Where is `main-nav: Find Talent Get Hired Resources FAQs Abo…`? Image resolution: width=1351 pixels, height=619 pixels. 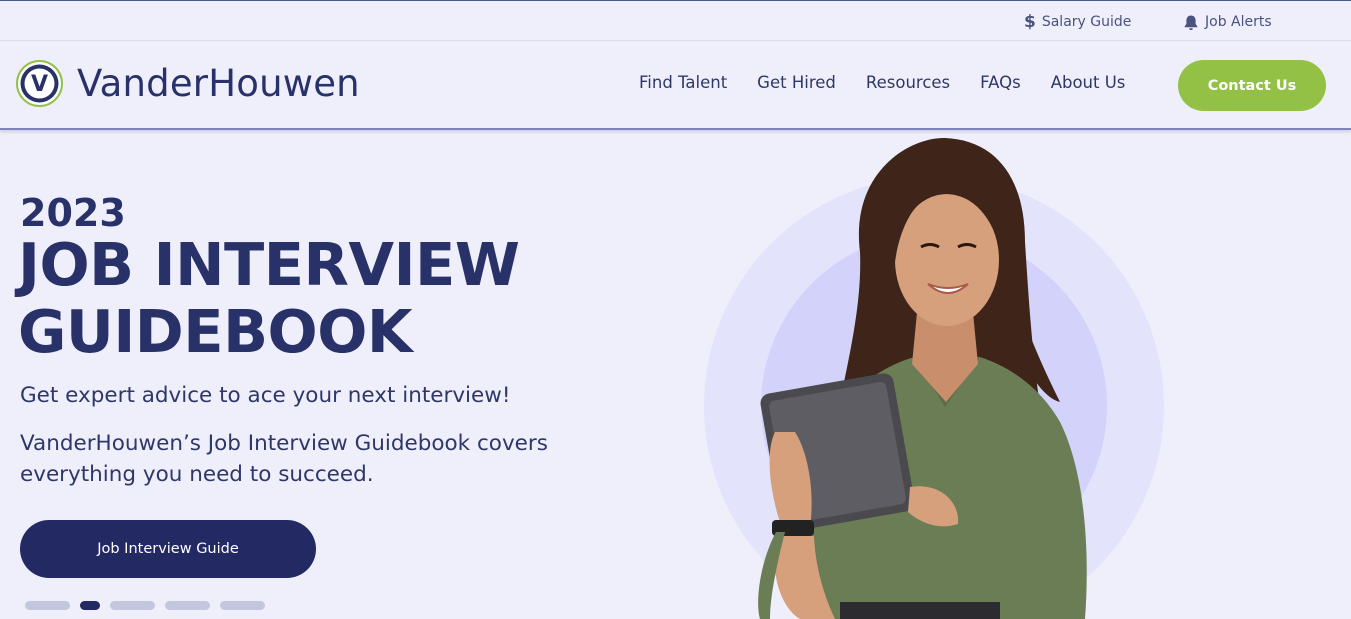 main-nav: Find Talent Get Hired Resources FAQs Abo… is located at coordinates (882, 82).